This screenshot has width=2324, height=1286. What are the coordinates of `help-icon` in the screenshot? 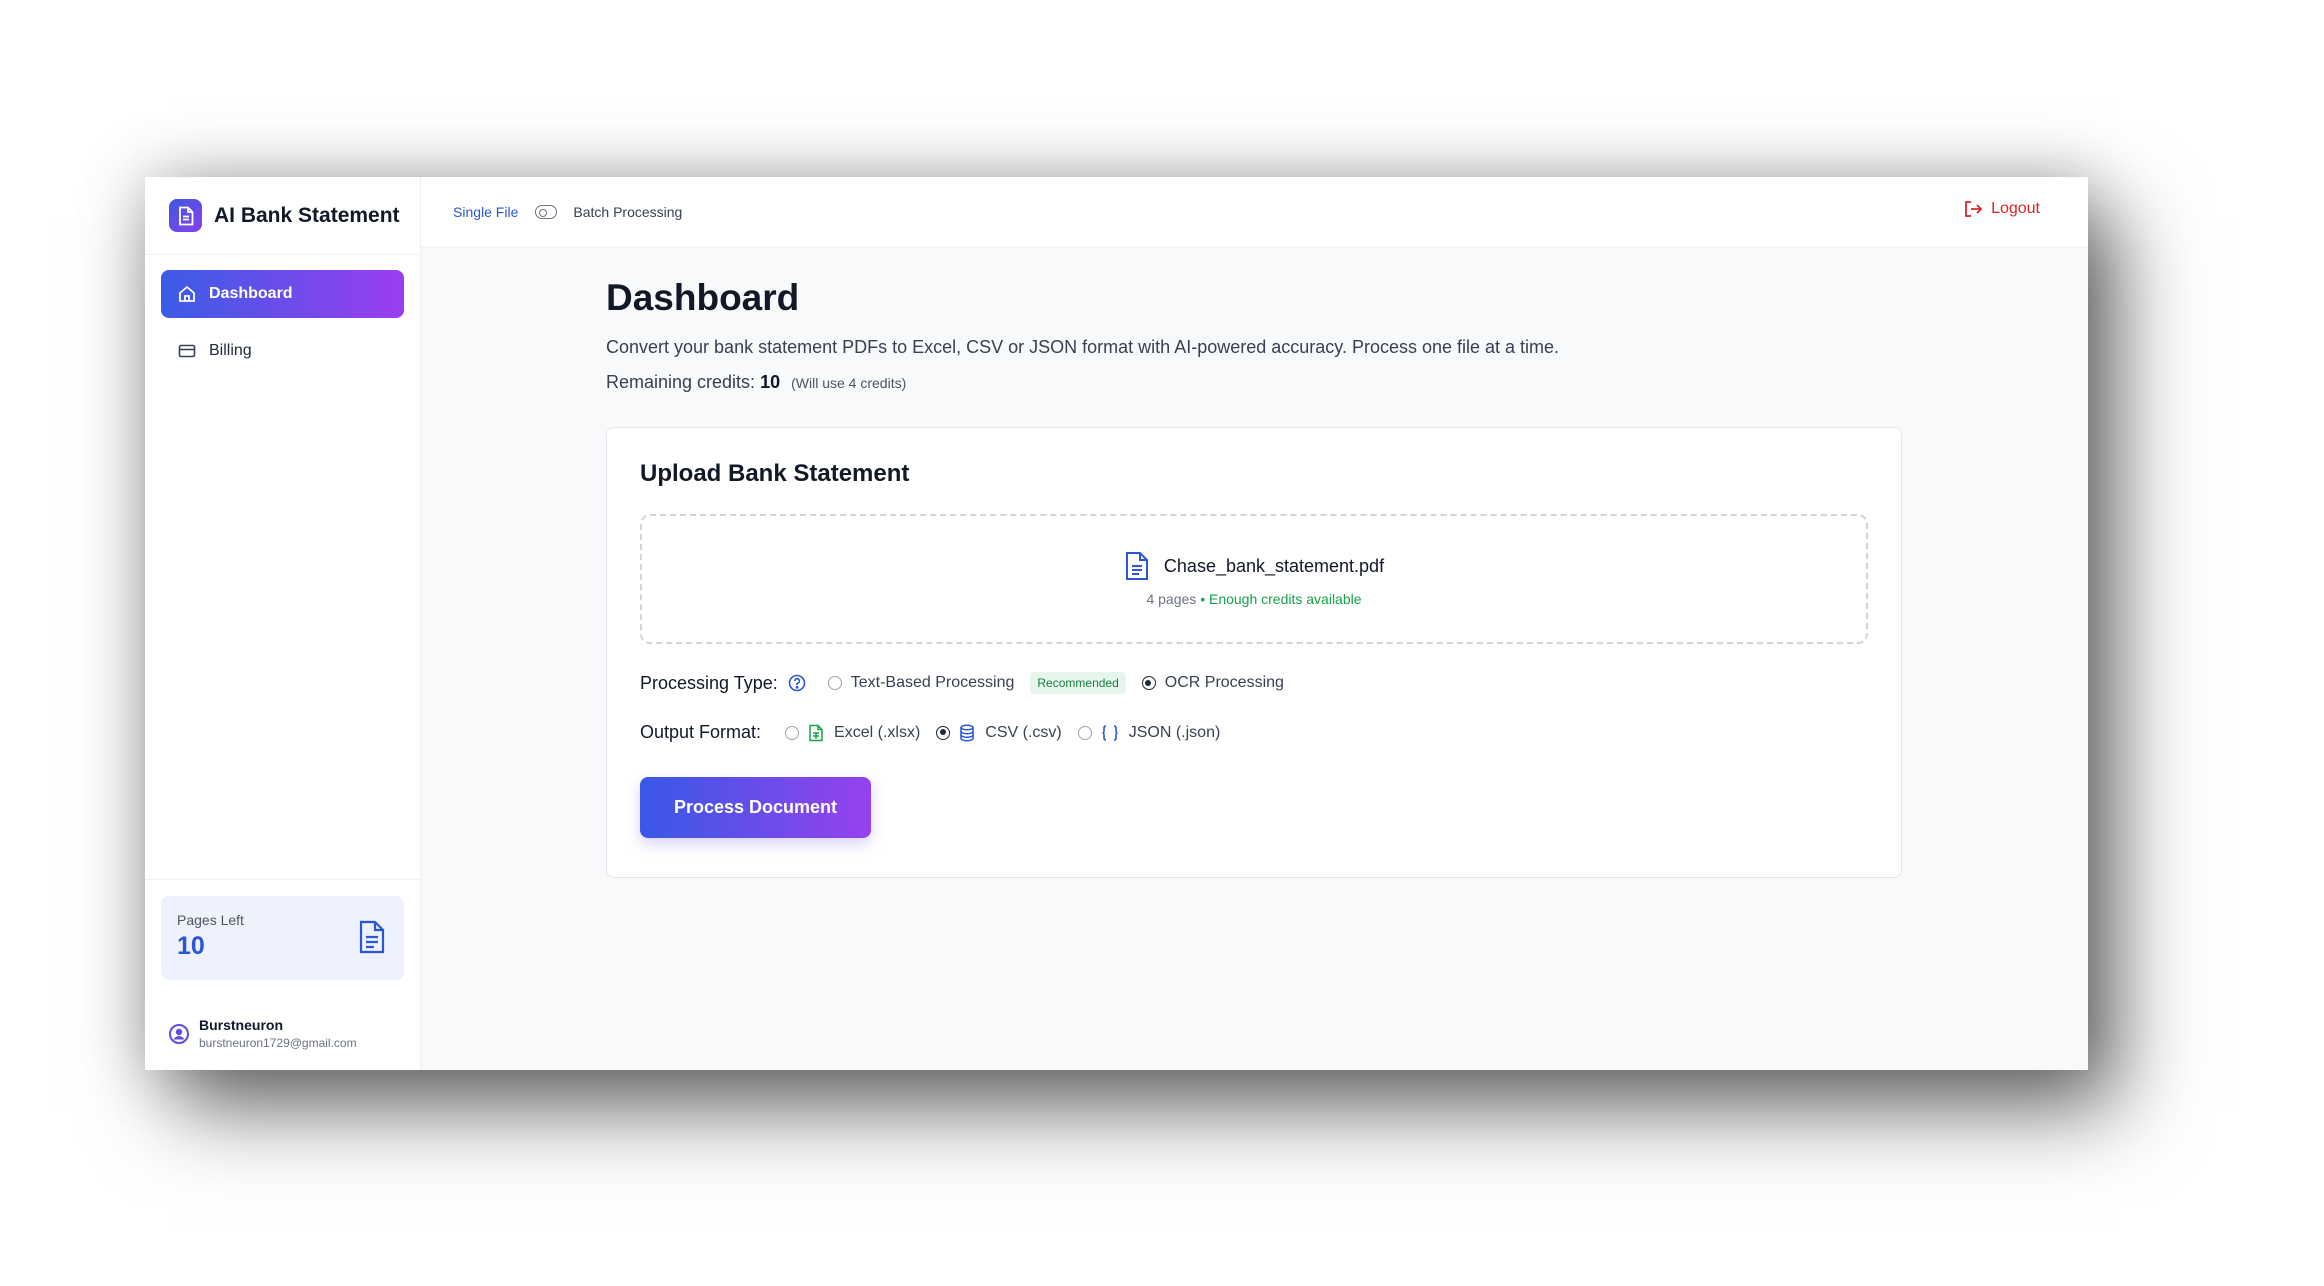 It's located at (797, 683).